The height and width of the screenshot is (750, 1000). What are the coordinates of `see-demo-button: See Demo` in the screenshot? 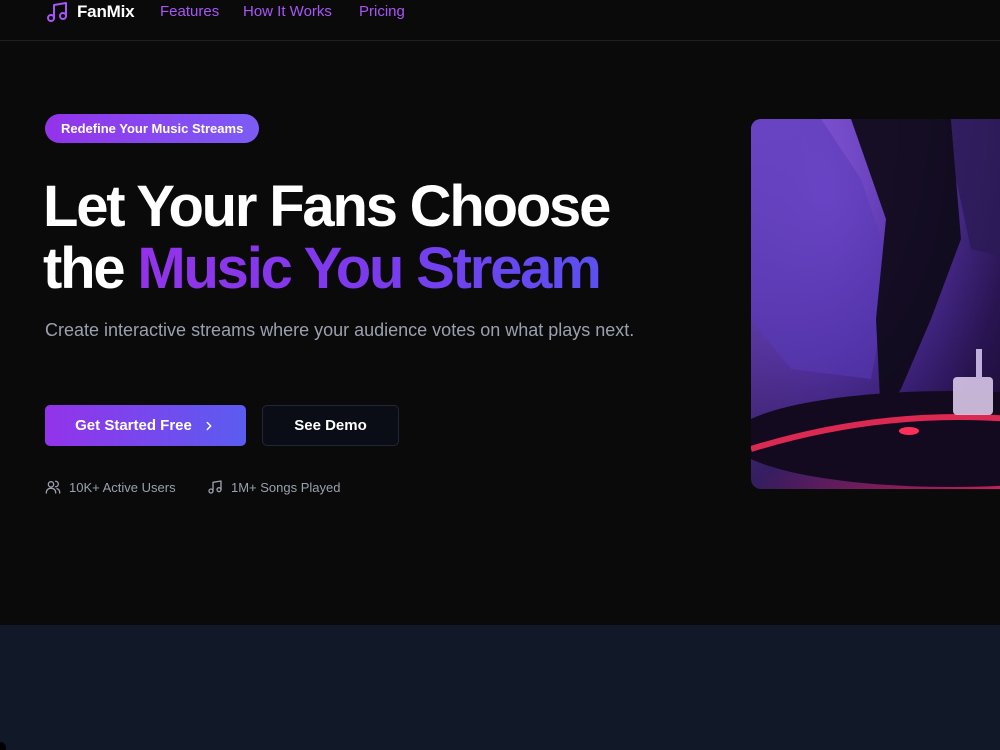 It's located at (330, 425).